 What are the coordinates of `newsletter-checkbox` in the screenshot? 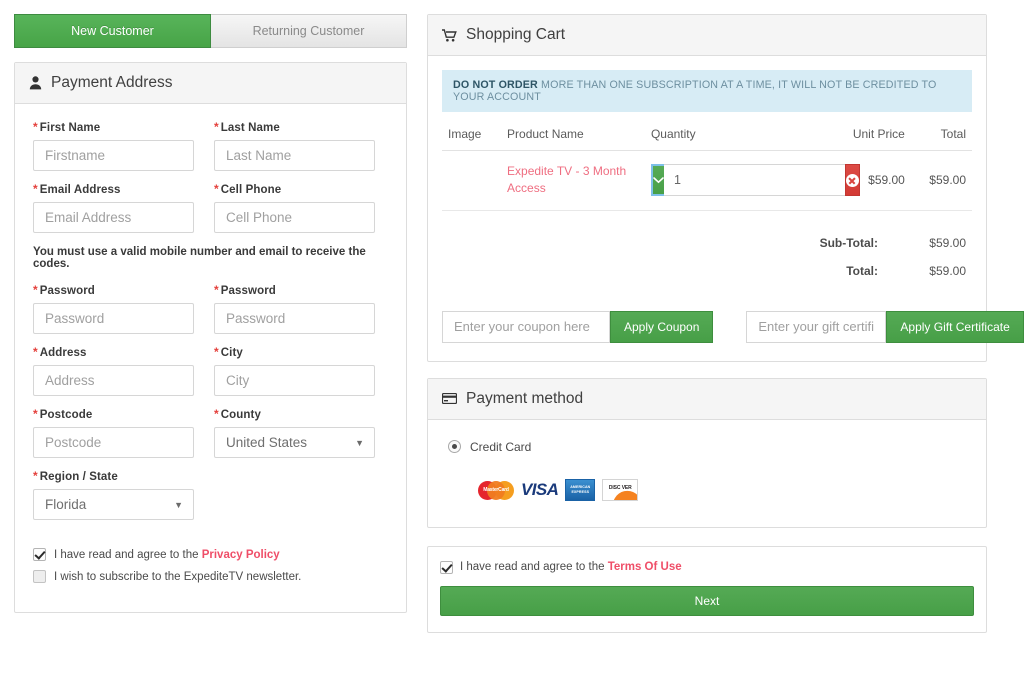 It's located at (39, 576).